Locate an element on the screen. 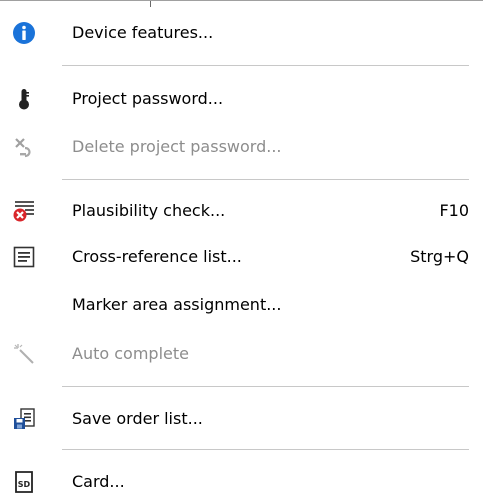 Image resolution: width=483 pixels, height=503 pixels. magic-wand-icon is located at coordinates (24, 354).